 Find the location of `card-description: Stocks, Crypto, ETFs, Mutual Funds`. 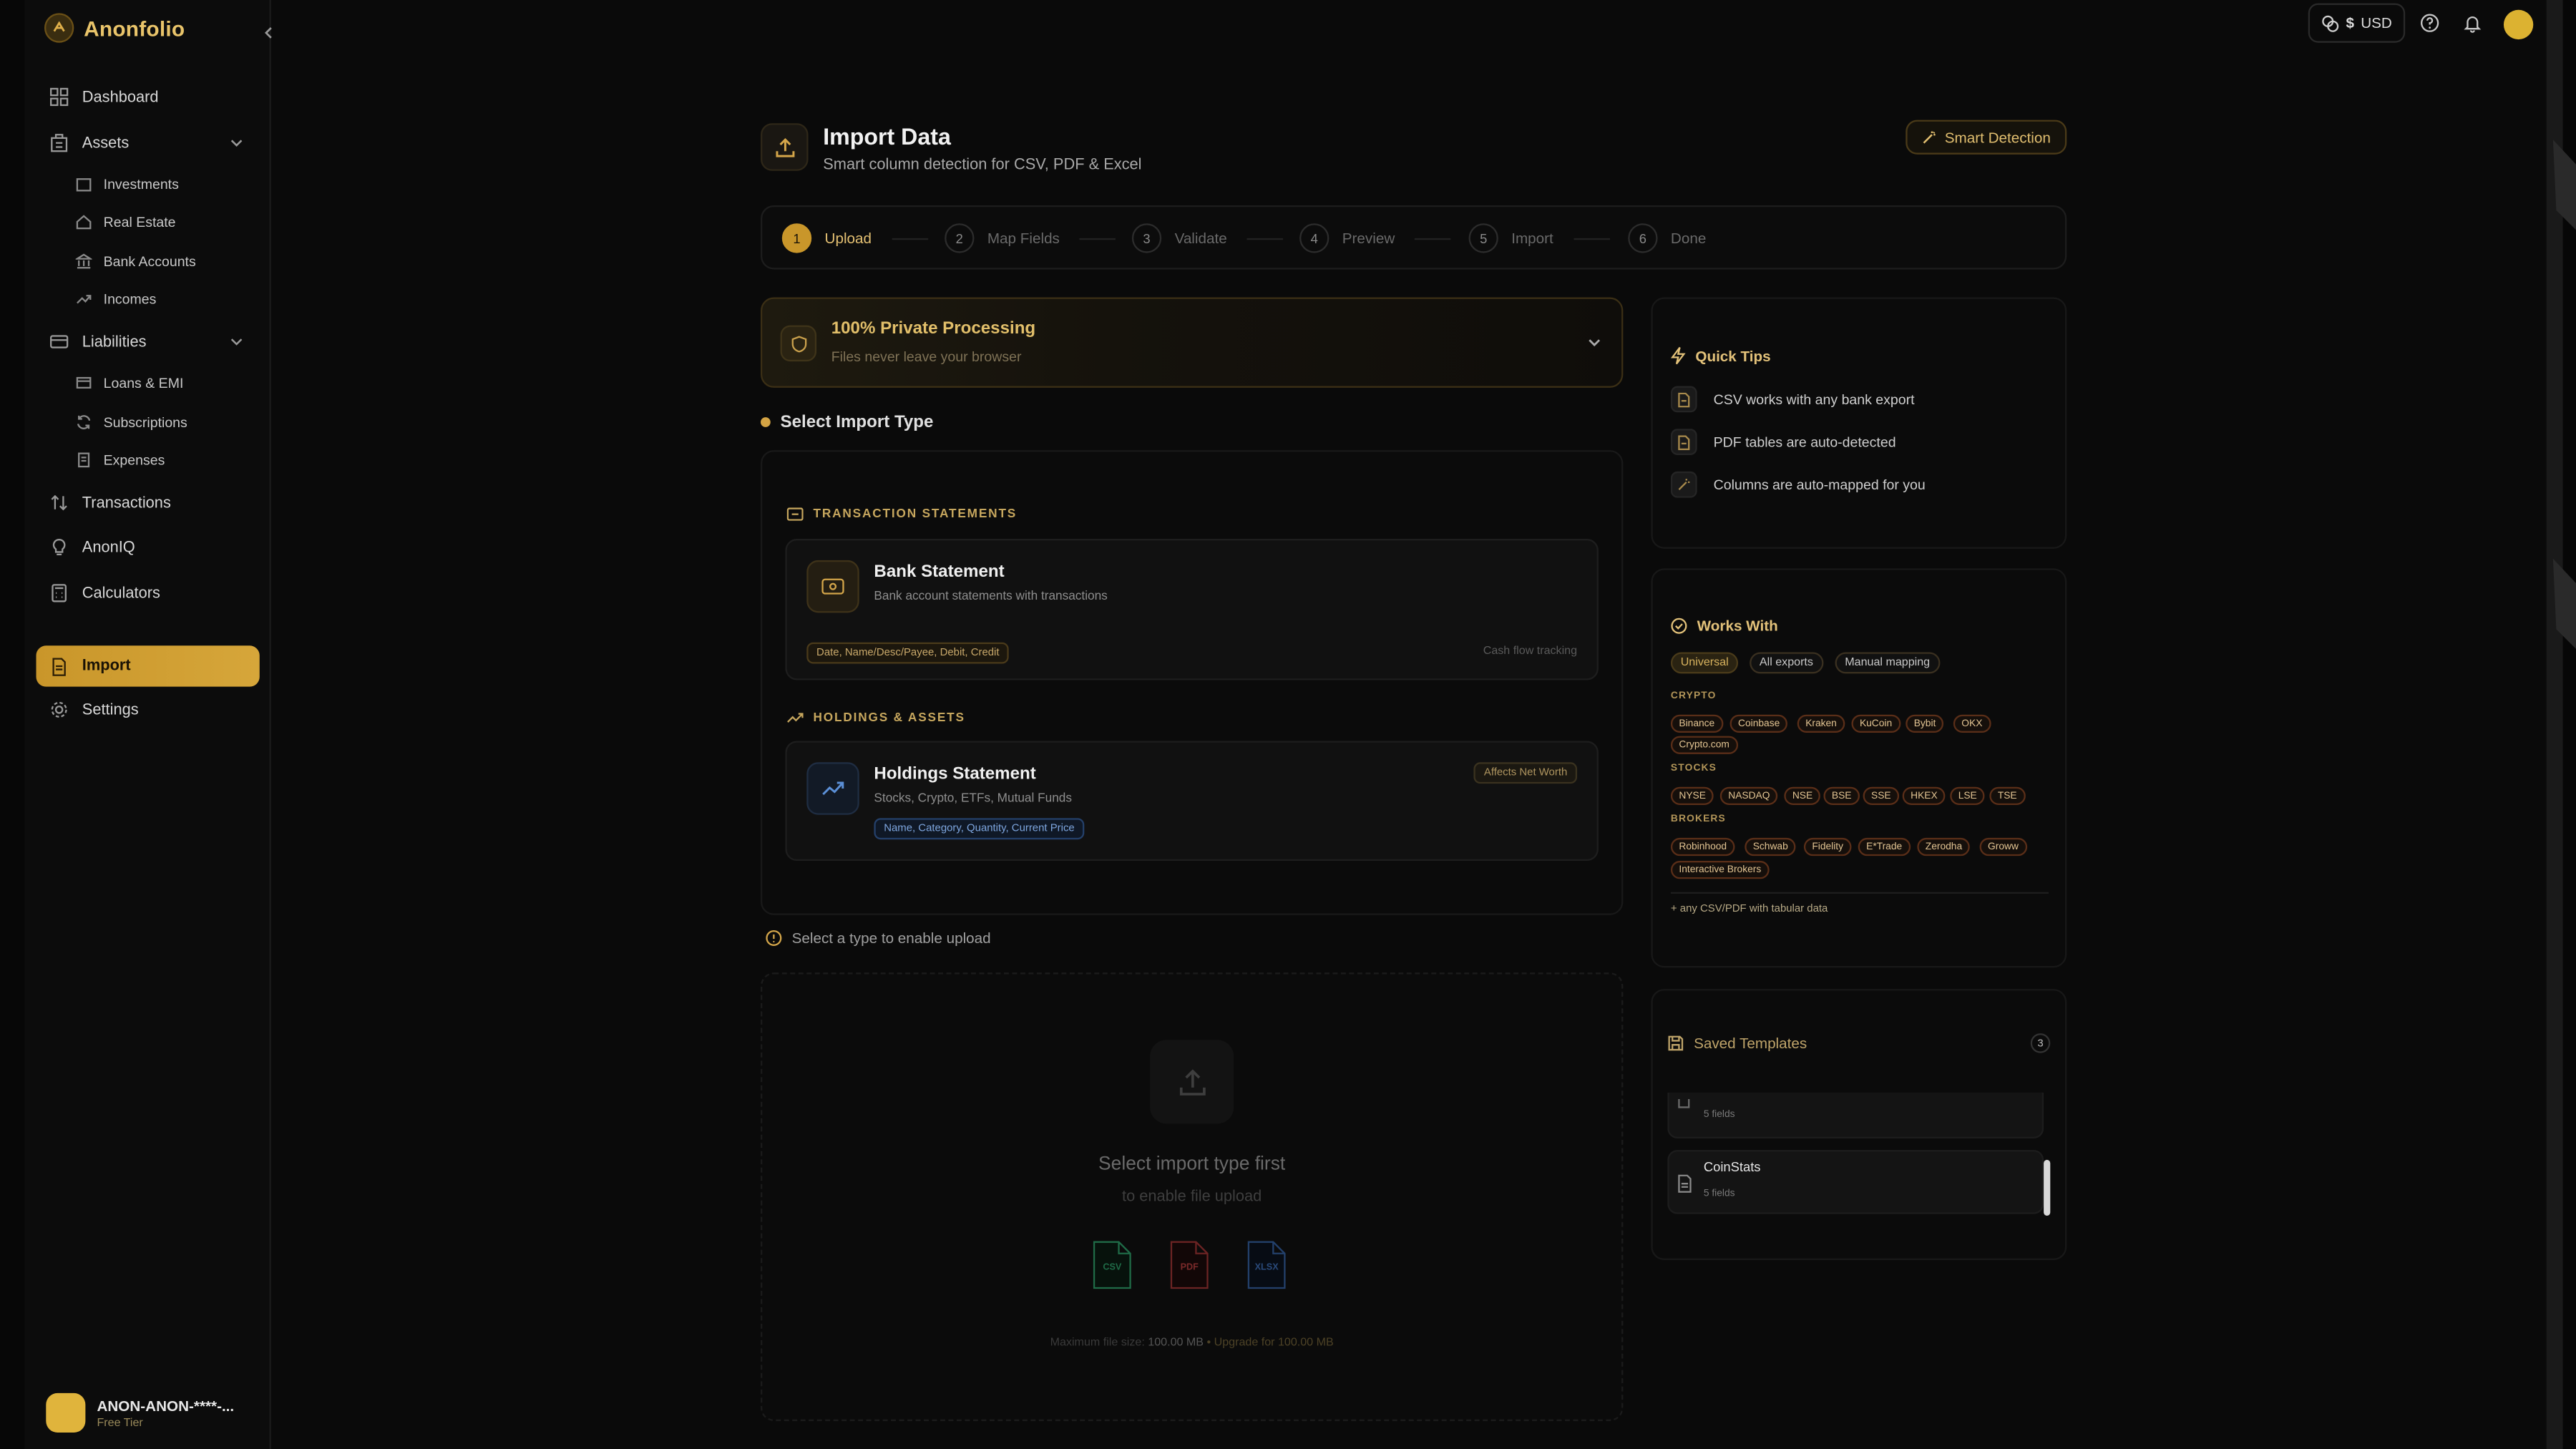

card-description: Stocks, Crypto, ETFs, Mutual Funds is located at coordinates (973, 797).